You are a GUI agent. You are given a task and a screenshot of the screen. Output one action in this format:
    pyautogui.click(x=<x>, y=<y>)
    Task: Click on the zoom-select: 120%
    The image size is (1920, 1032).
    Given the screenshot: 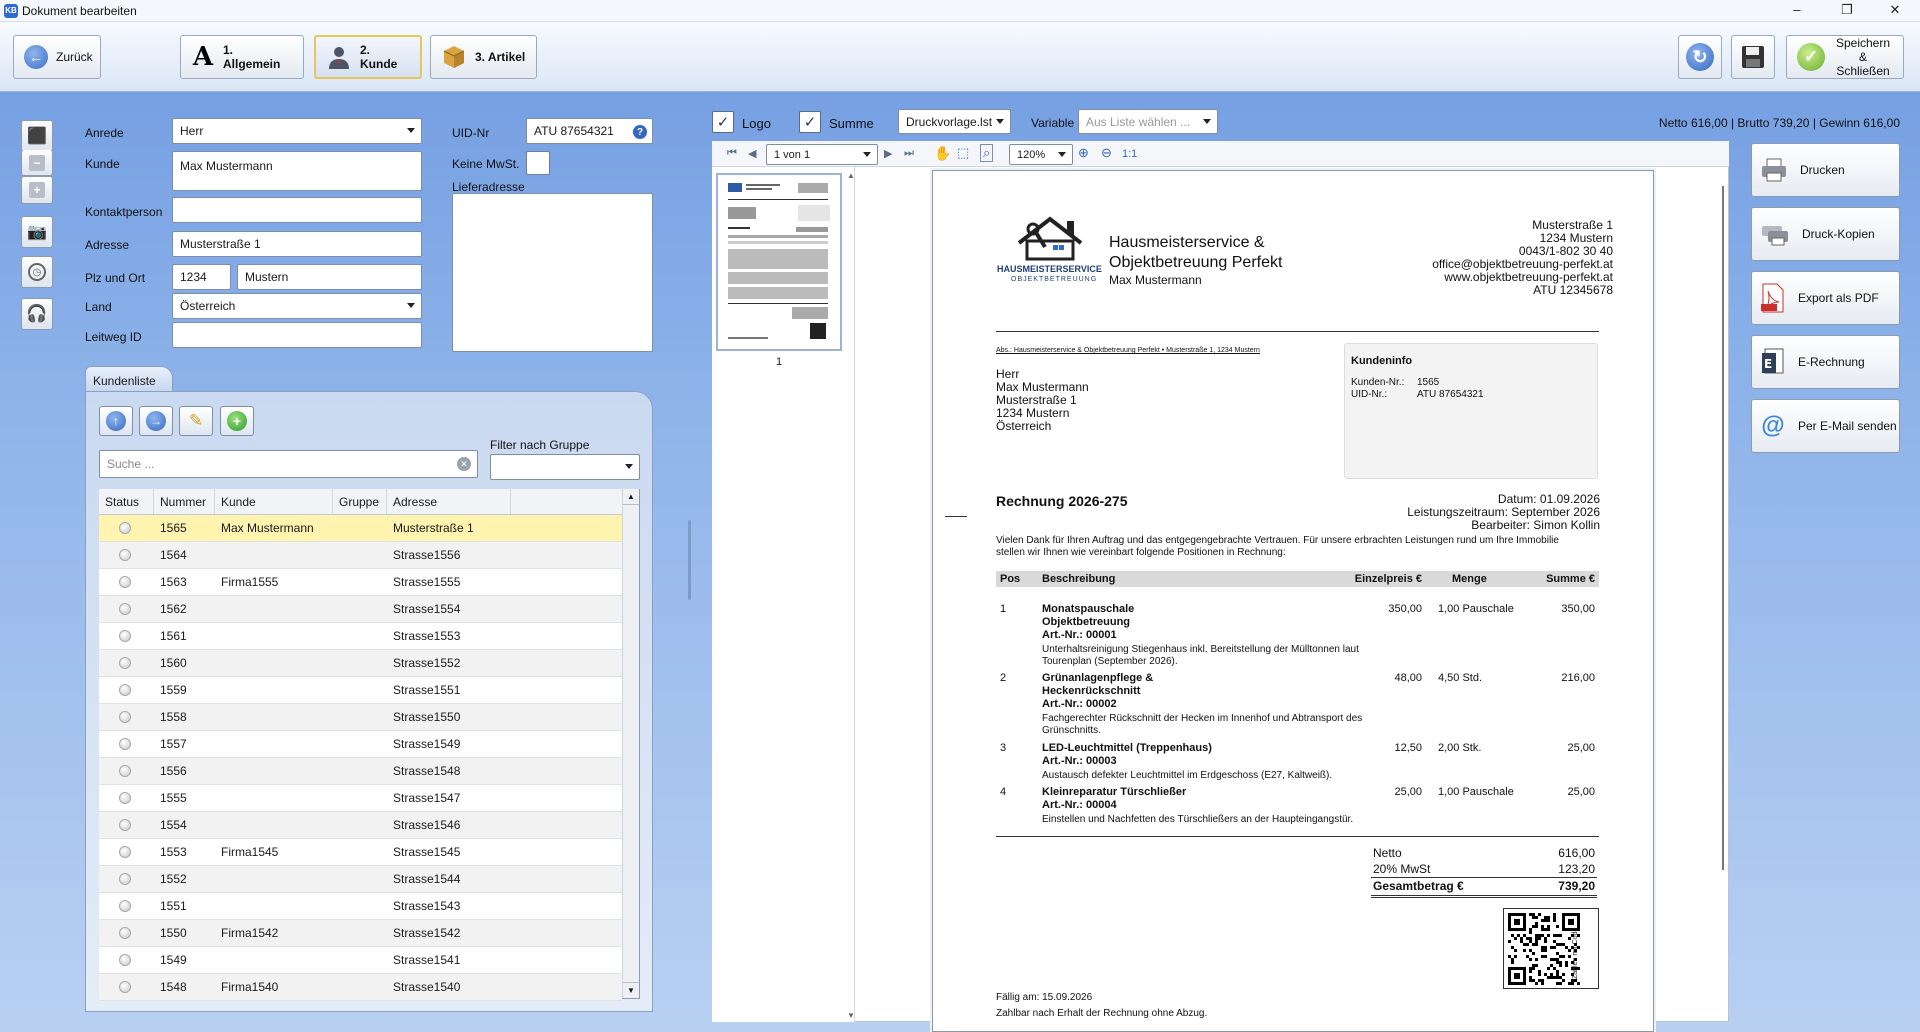 What is the action you would take?
    pyautogui.click(x=1041, y=154)
    